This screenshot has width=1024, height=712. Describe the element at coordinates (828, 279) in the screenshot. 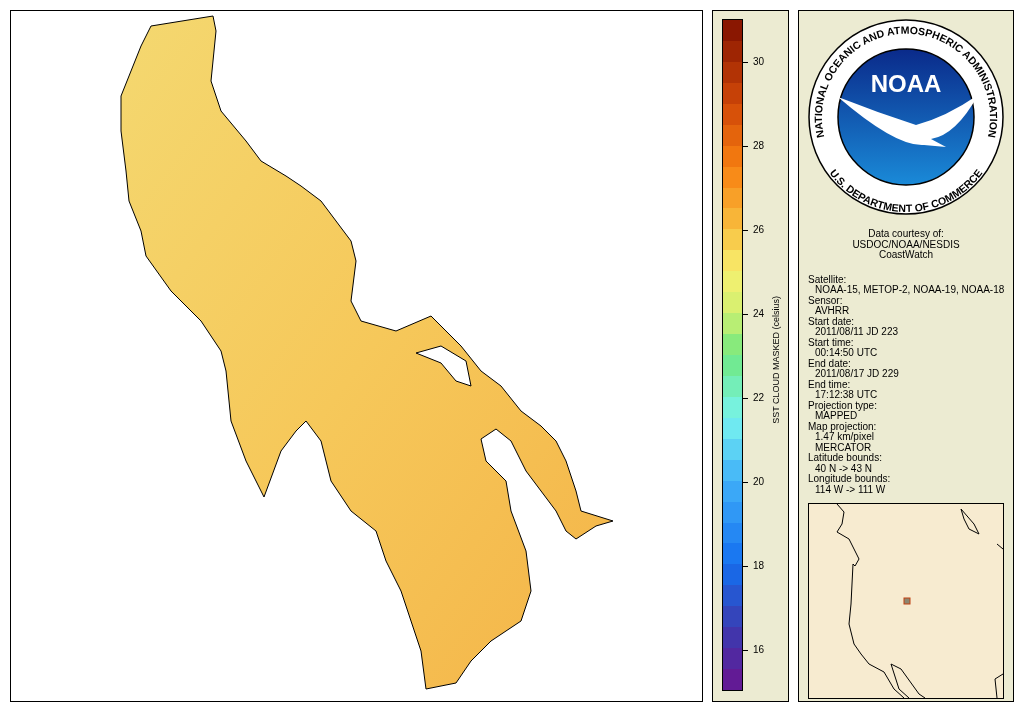

I see `field-label: Satellite:` at that location.